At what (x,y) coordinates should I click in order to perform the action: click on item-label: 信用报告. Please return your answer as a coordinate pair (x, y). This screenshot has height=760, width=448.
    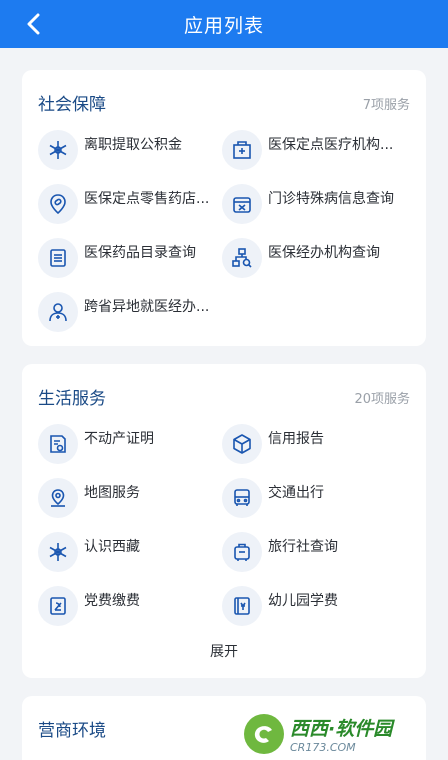
    Looking at the image, I should click on (296, 439).